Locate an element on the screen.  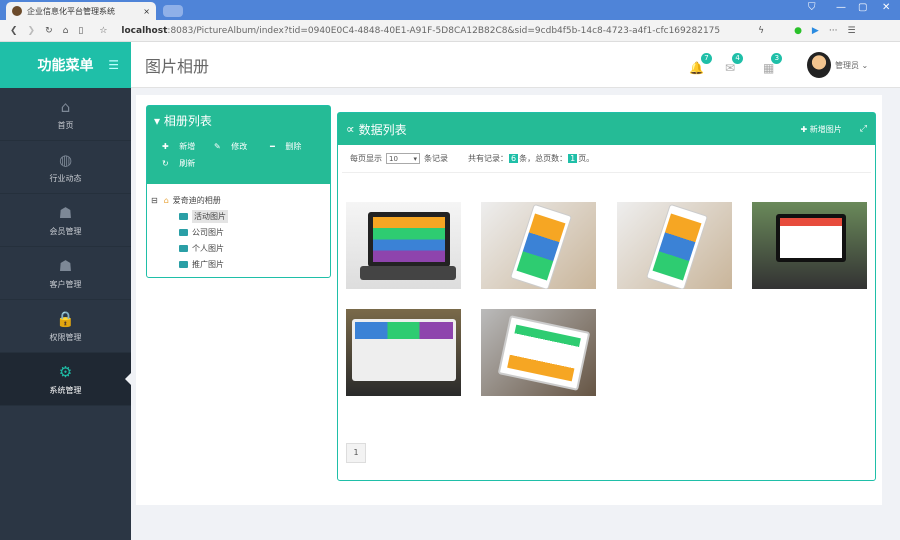
user-name: 管理员 is located at coordinates (847, 65).